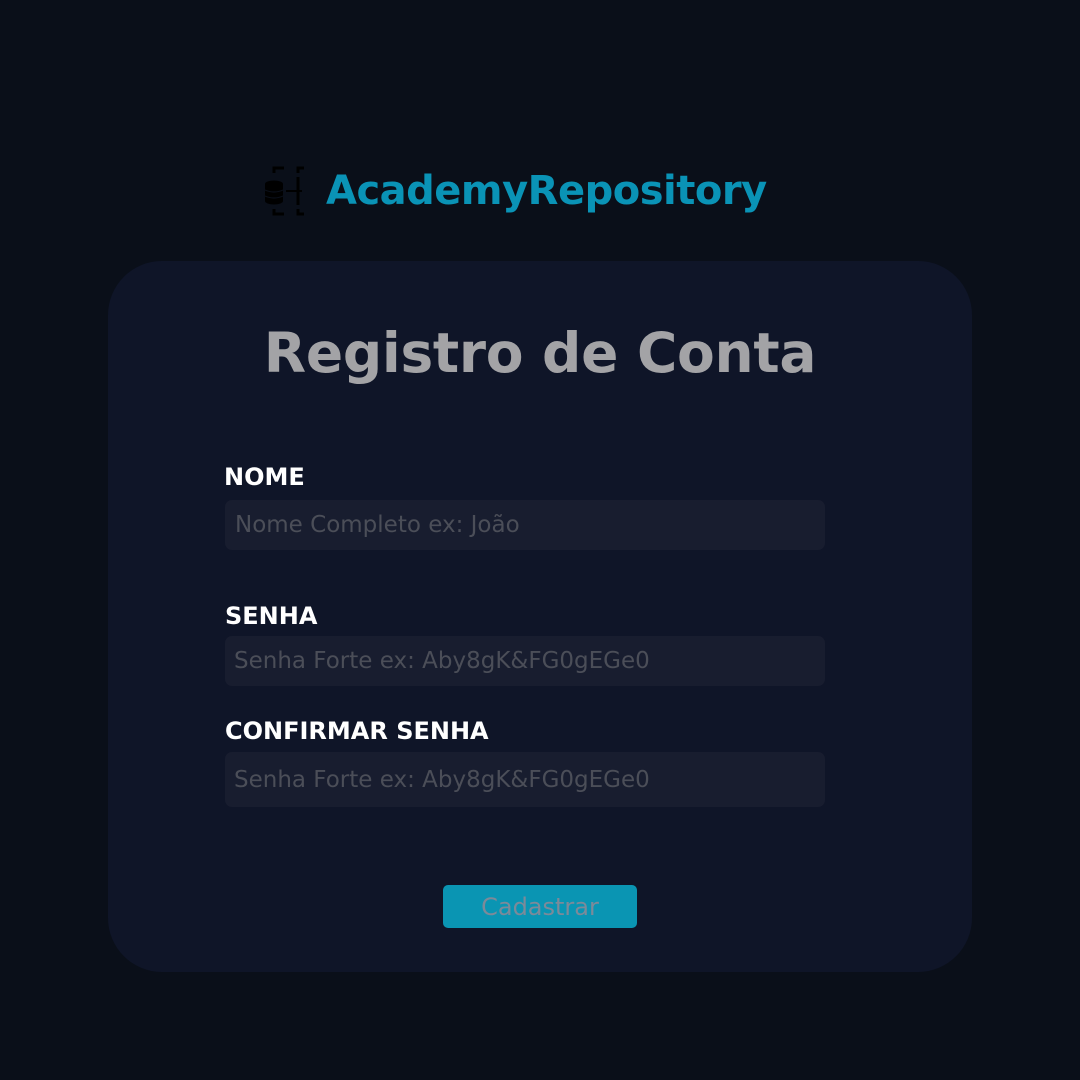 This screenshot has height=1080, width=1080. I want to click on confirm-password-field, so click(525, 779).